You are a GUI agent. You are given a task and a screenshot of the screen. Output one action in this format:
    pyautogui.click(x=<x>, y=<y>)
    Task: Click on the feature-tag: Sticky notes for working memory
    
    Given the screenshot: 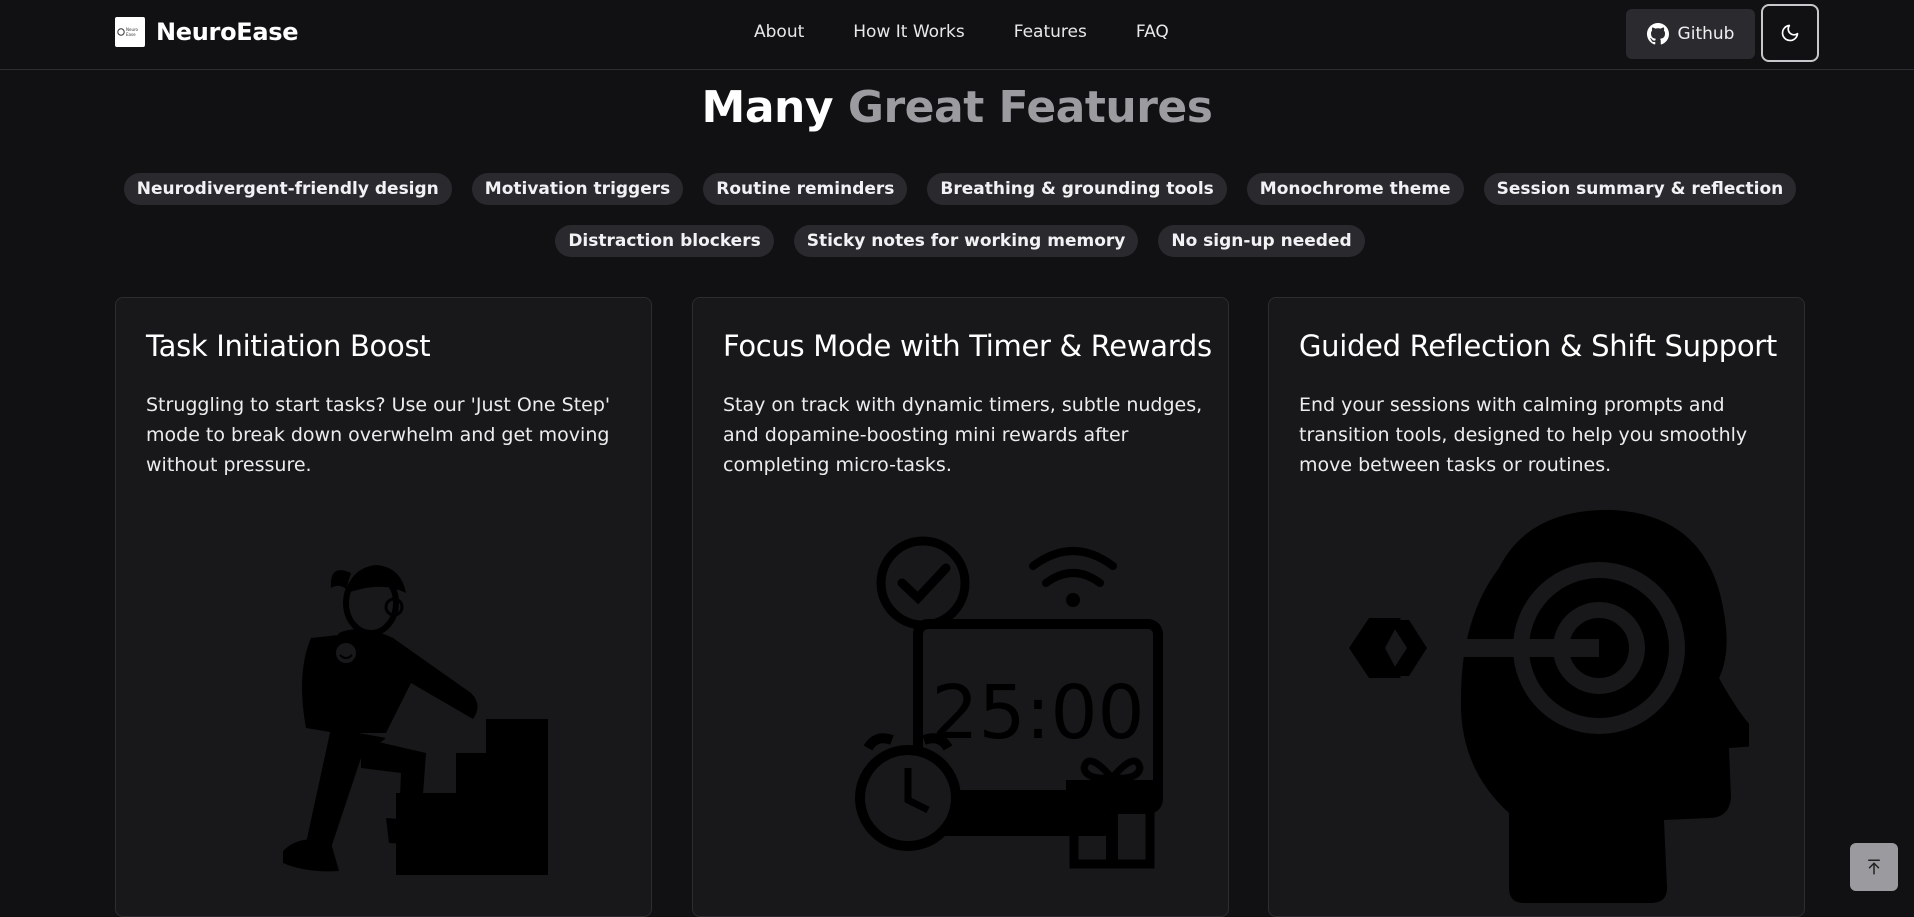 What is the action you would take?
    pyautogui.click(x=966, y=241)
    